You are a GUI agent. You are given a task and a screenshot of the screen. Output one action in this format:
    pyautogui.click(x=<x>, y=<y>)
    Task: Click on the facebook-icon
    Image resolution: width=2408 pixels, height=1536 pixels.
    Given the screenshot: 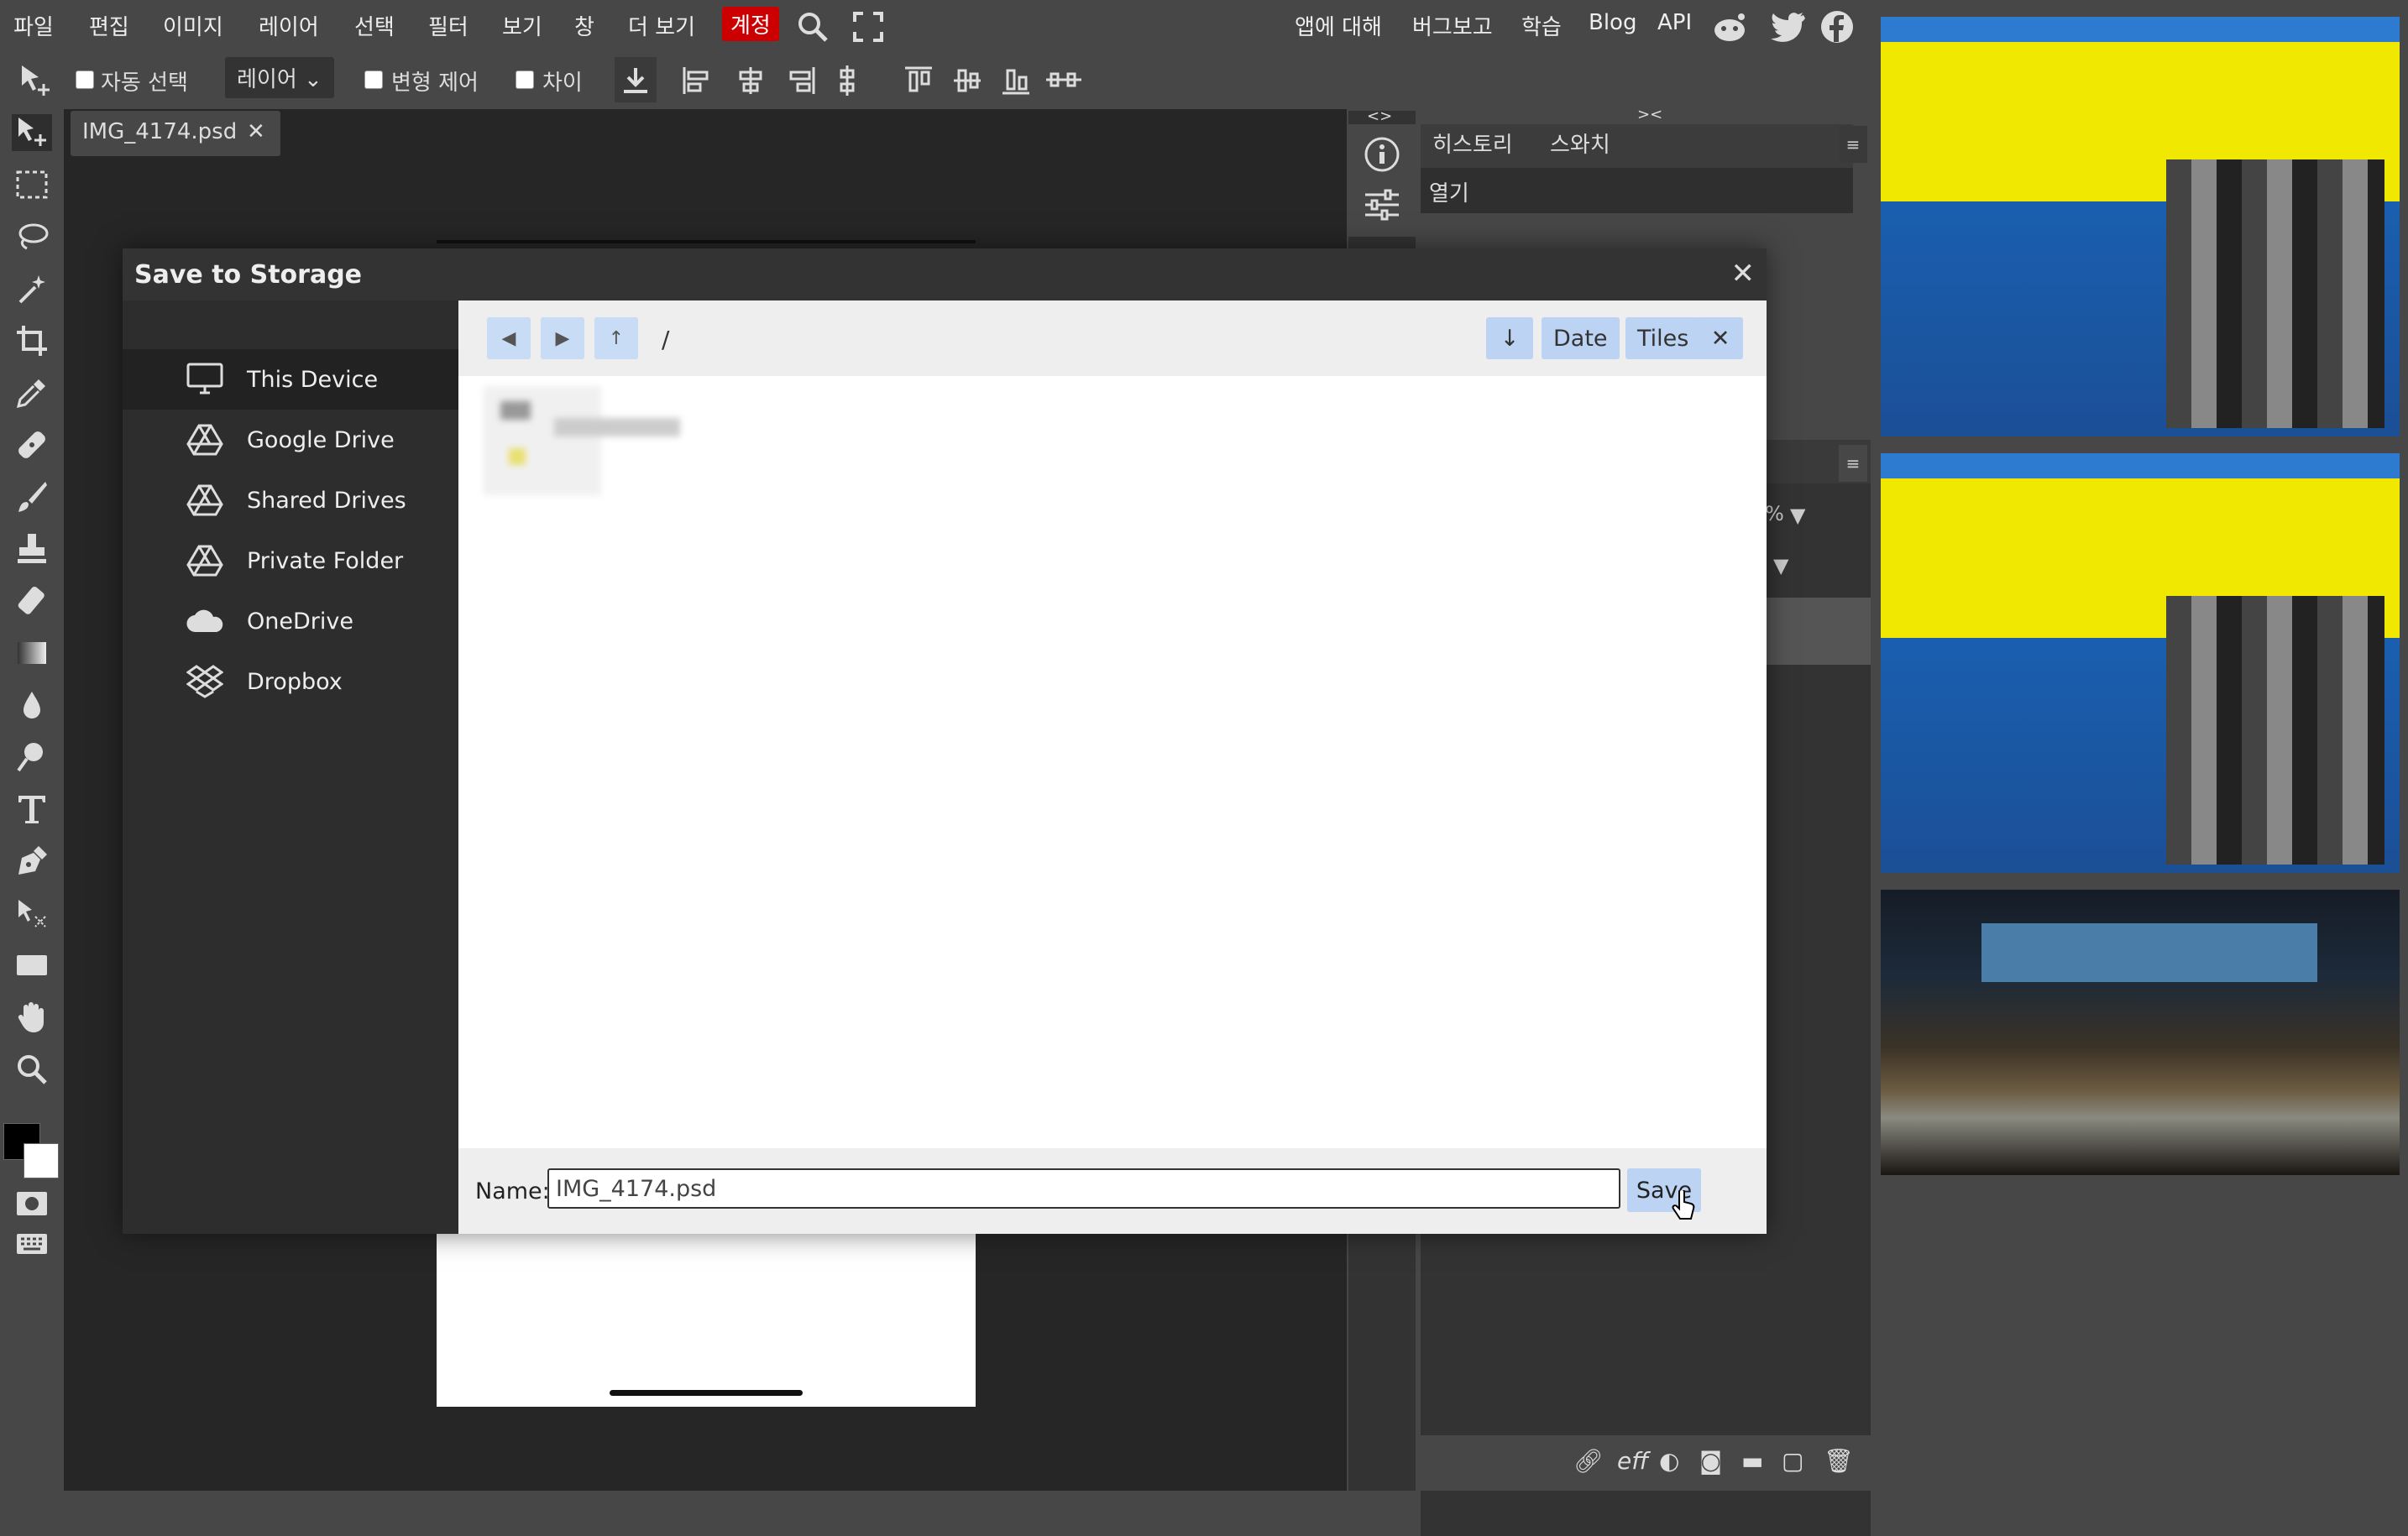 What is the action you would take?
    pyautogui.click(x=1837, y=28)
    